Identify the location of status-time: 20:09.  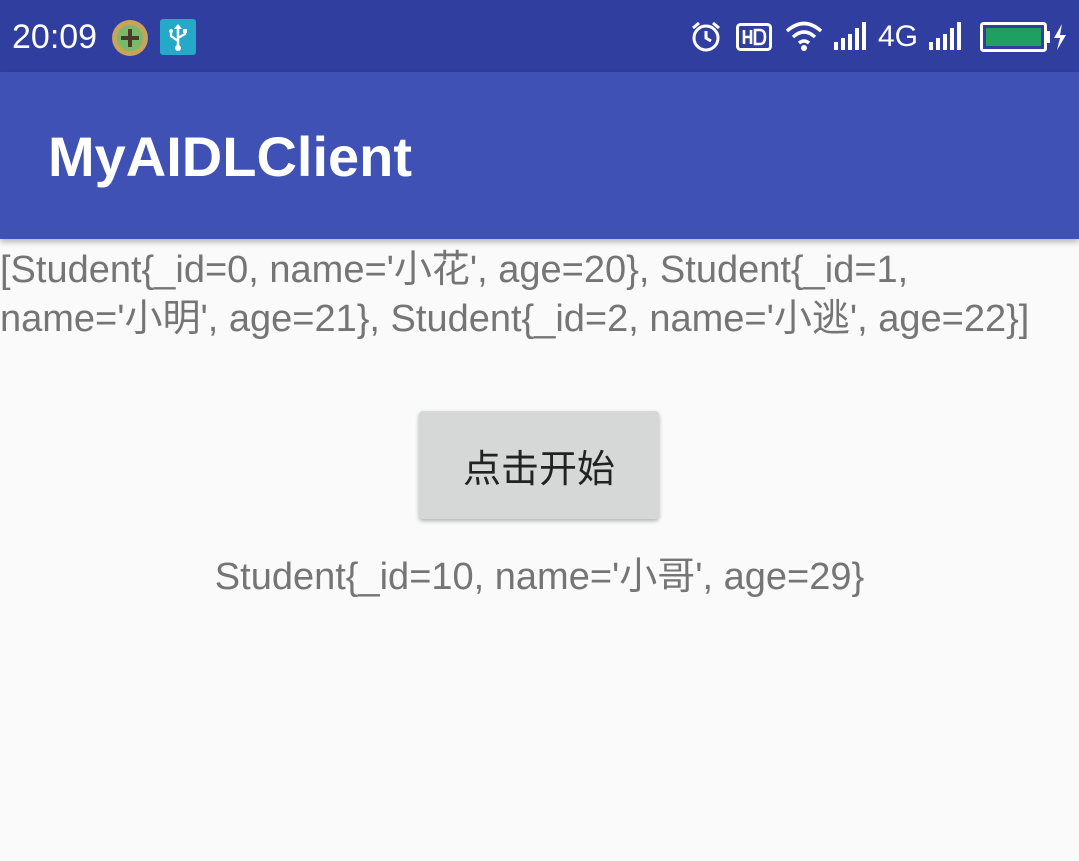
(55, 37).